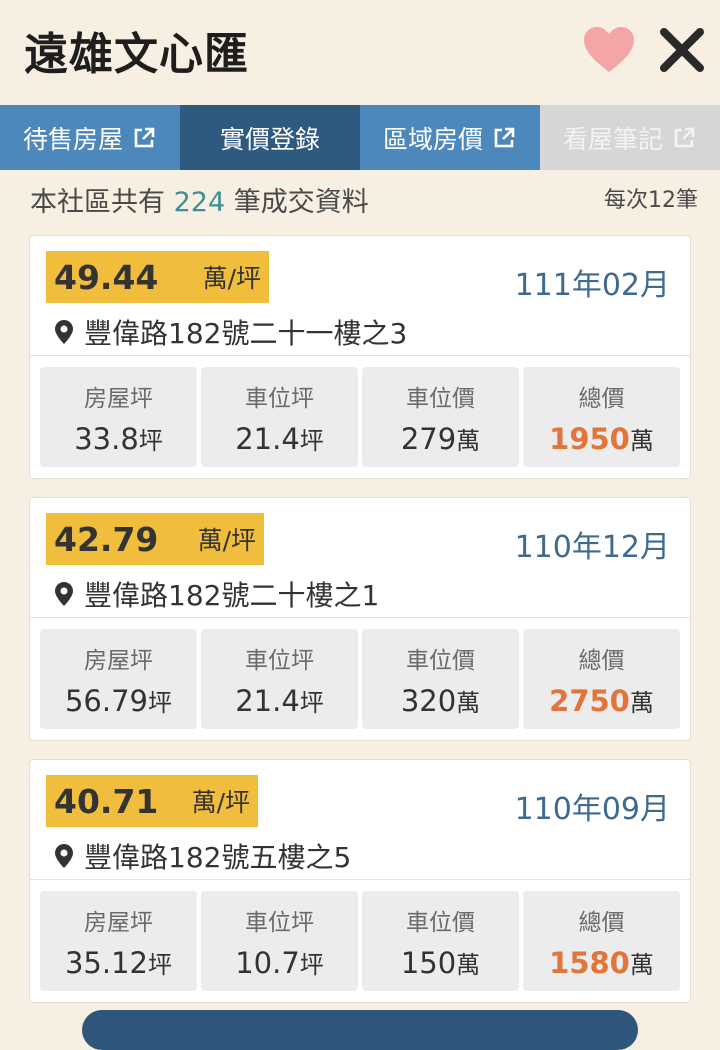 The height and width of the screenshot is (1050, 720). Describe the element at coordinates (592, 285) in the screenshot. I see `transaction-date: 111年02月` at that location.